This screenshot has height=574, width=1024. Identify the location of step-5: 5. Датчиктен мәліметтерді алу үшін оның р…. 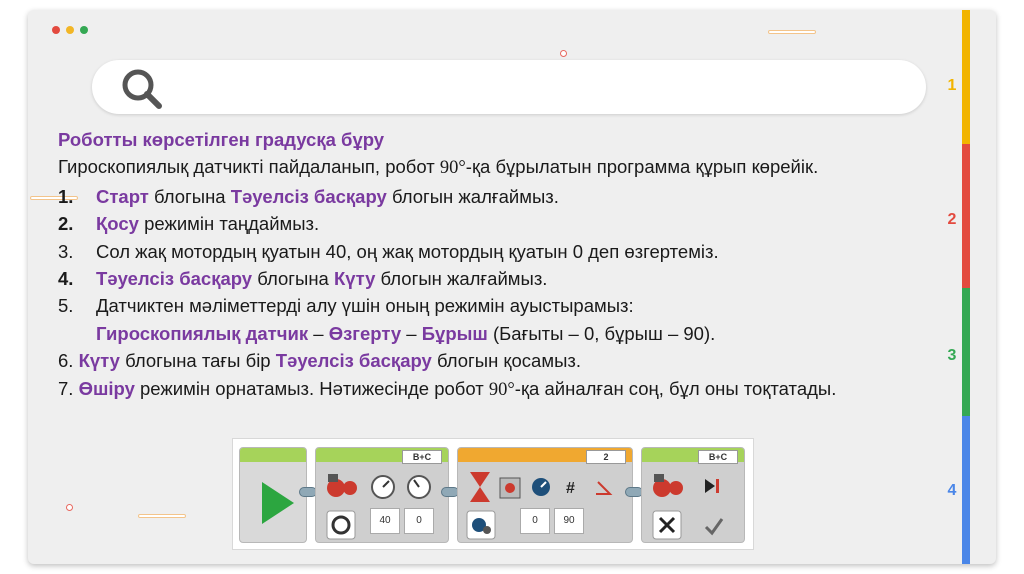
(346, 306).